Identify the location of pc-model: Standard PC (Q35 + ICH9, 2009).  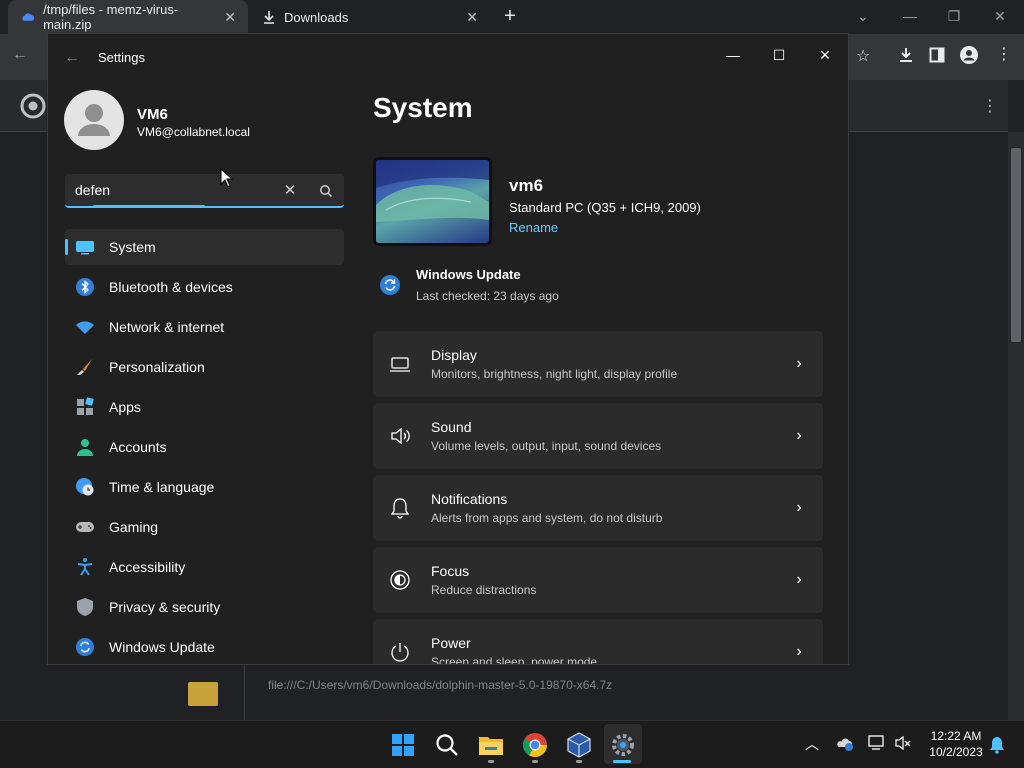
(605, 207).